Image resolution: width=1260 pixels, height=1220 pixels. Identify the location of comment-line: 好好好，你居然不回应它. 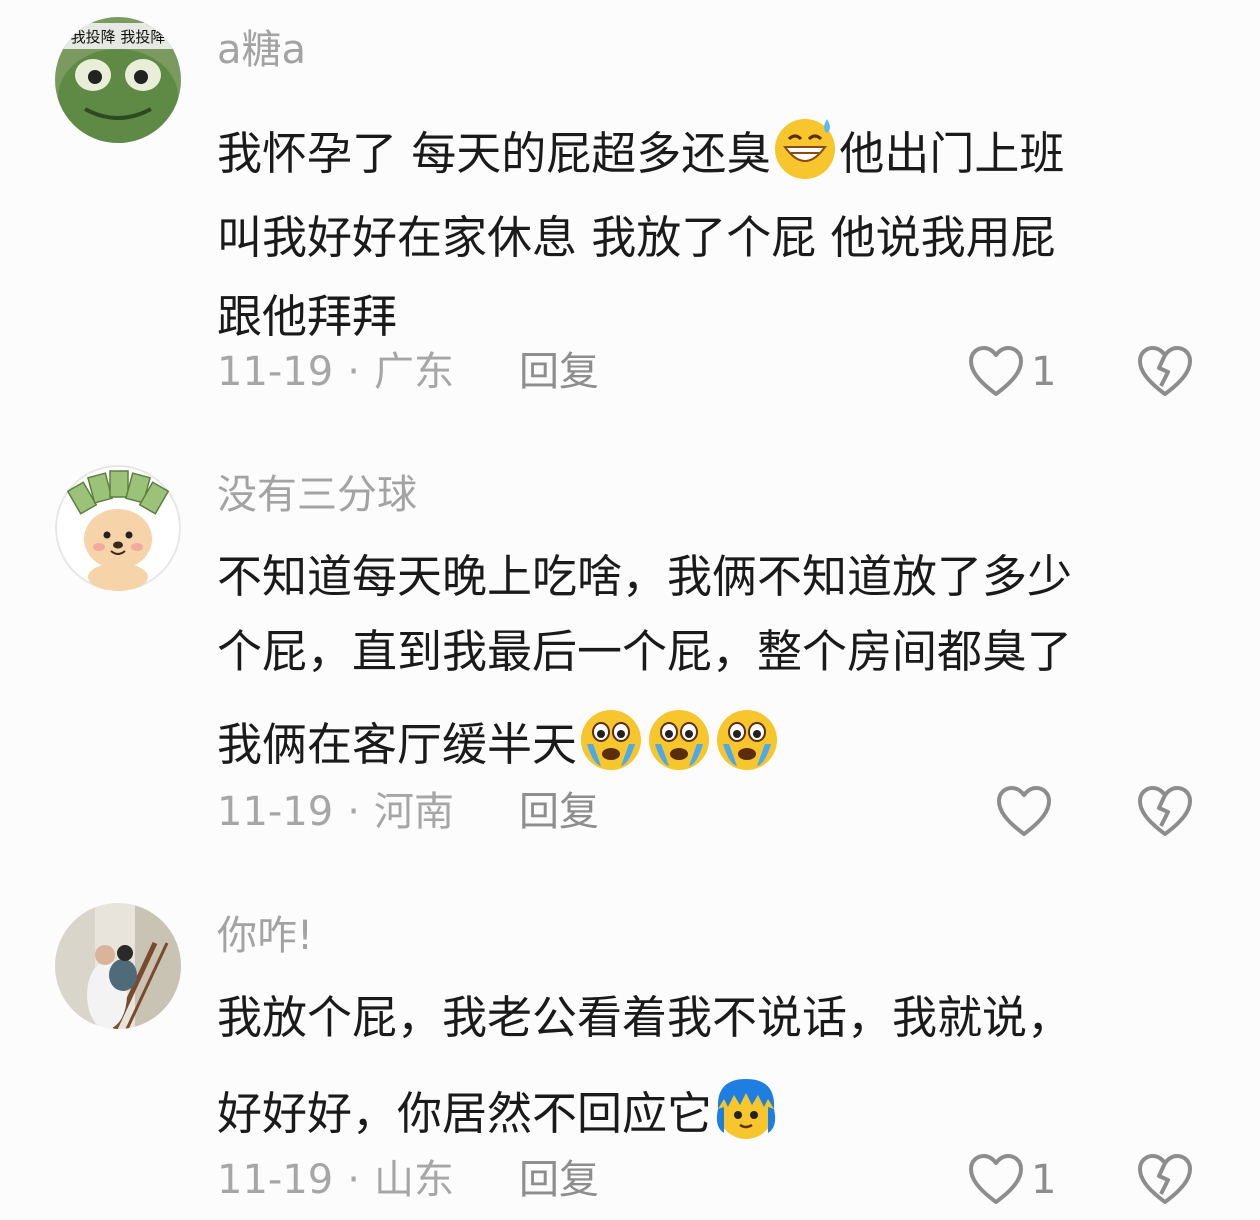
(465, 1113).